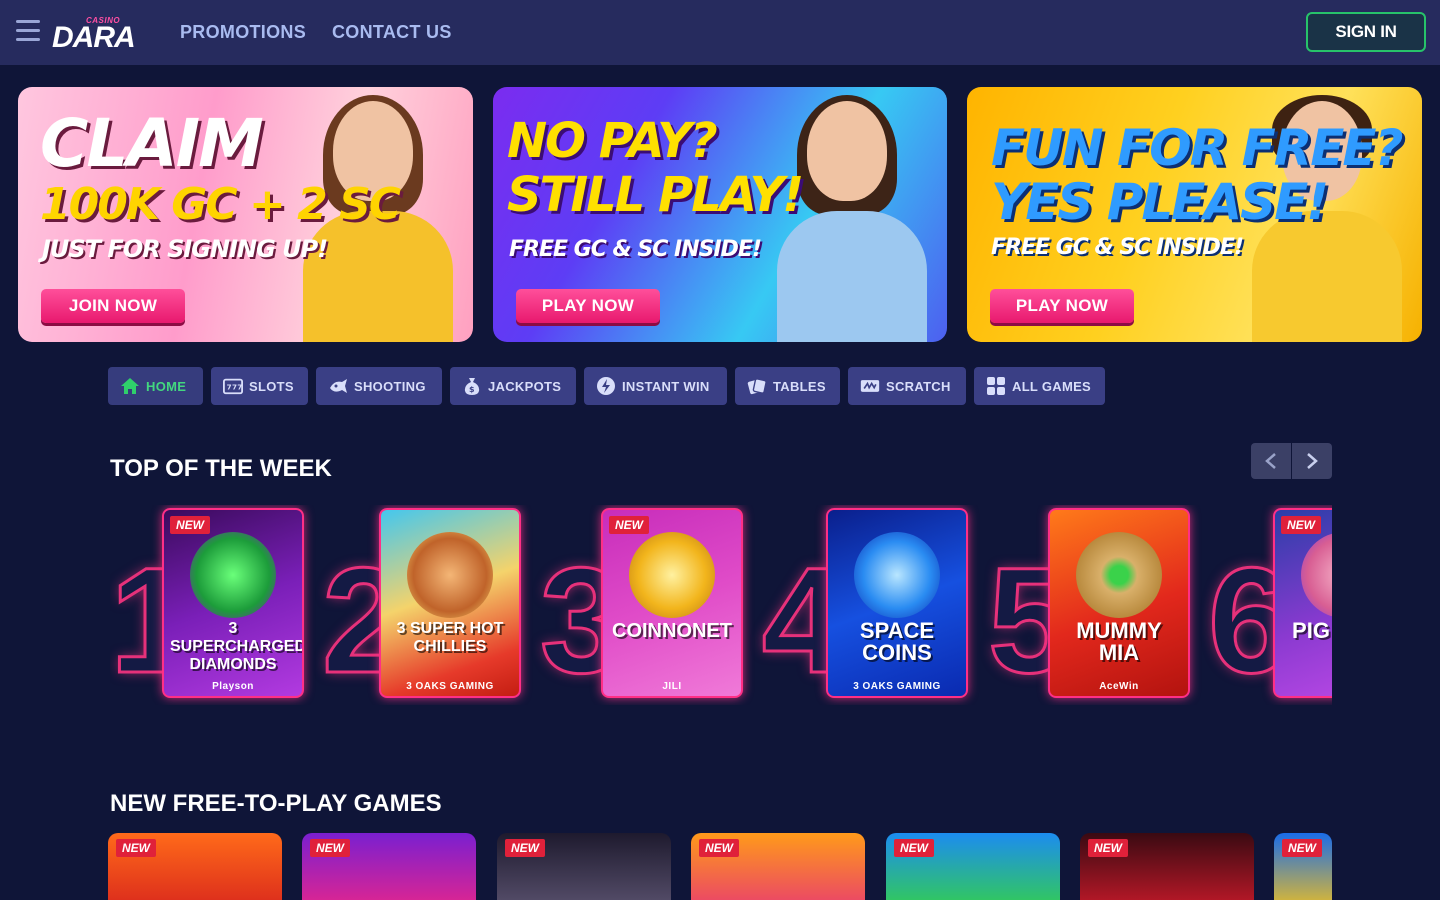  I want to click on category-slots: 777 SLOTS, so click(259, 386).